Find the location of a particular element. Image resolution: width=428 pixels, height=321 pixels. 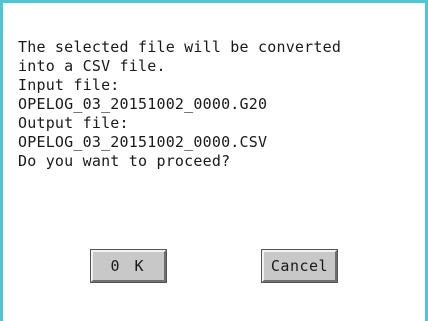

input-file-name: OPELOG_03_20151002_0000.G20 is located at coordinates (143, 104).